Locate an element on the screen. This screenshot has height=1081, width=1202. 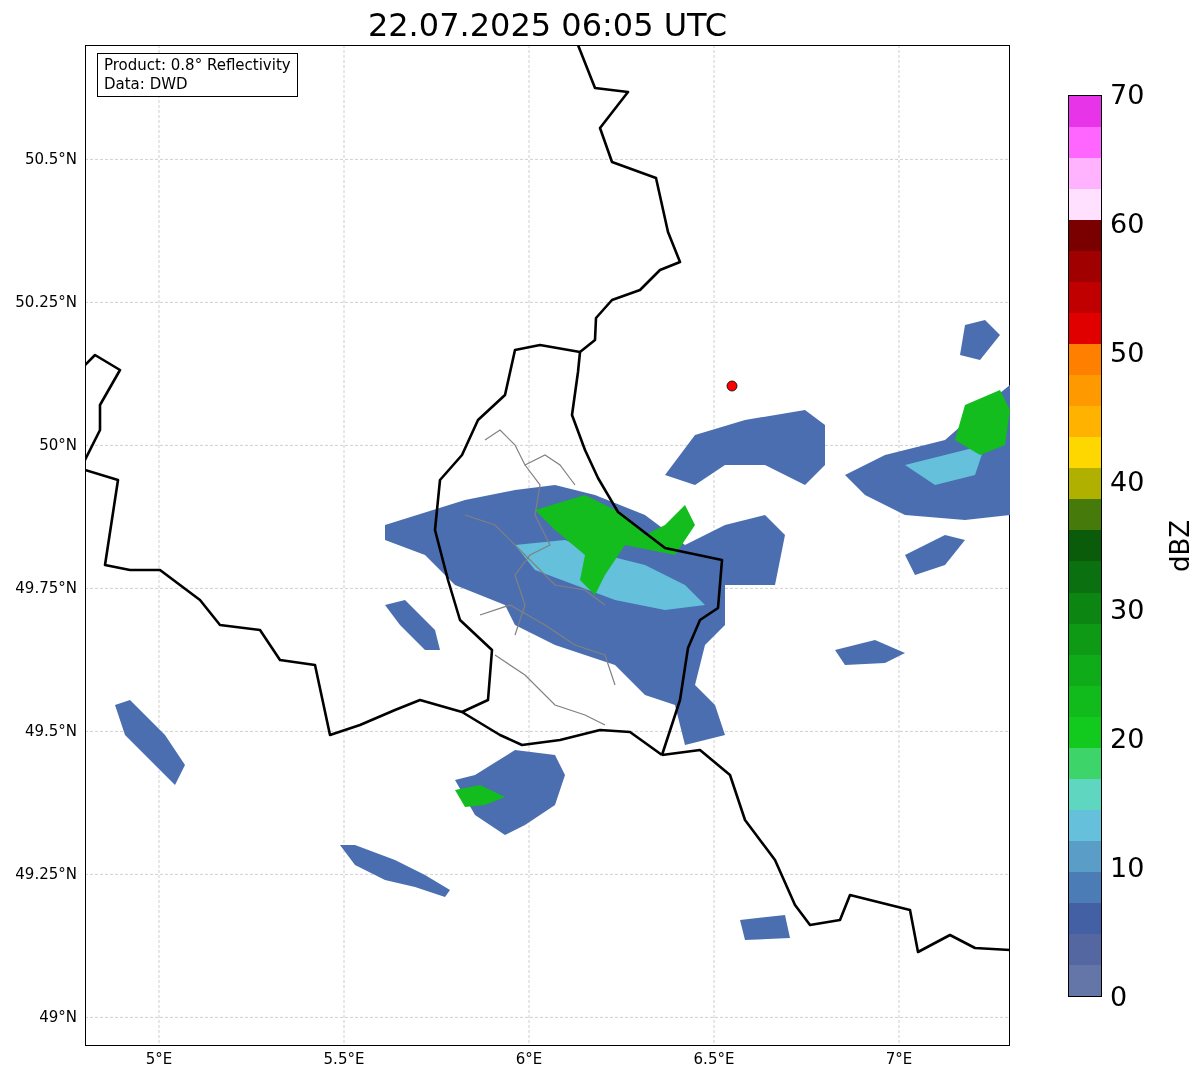
axis-tick-label: 49.75°N is located at coordinates (46, 588).